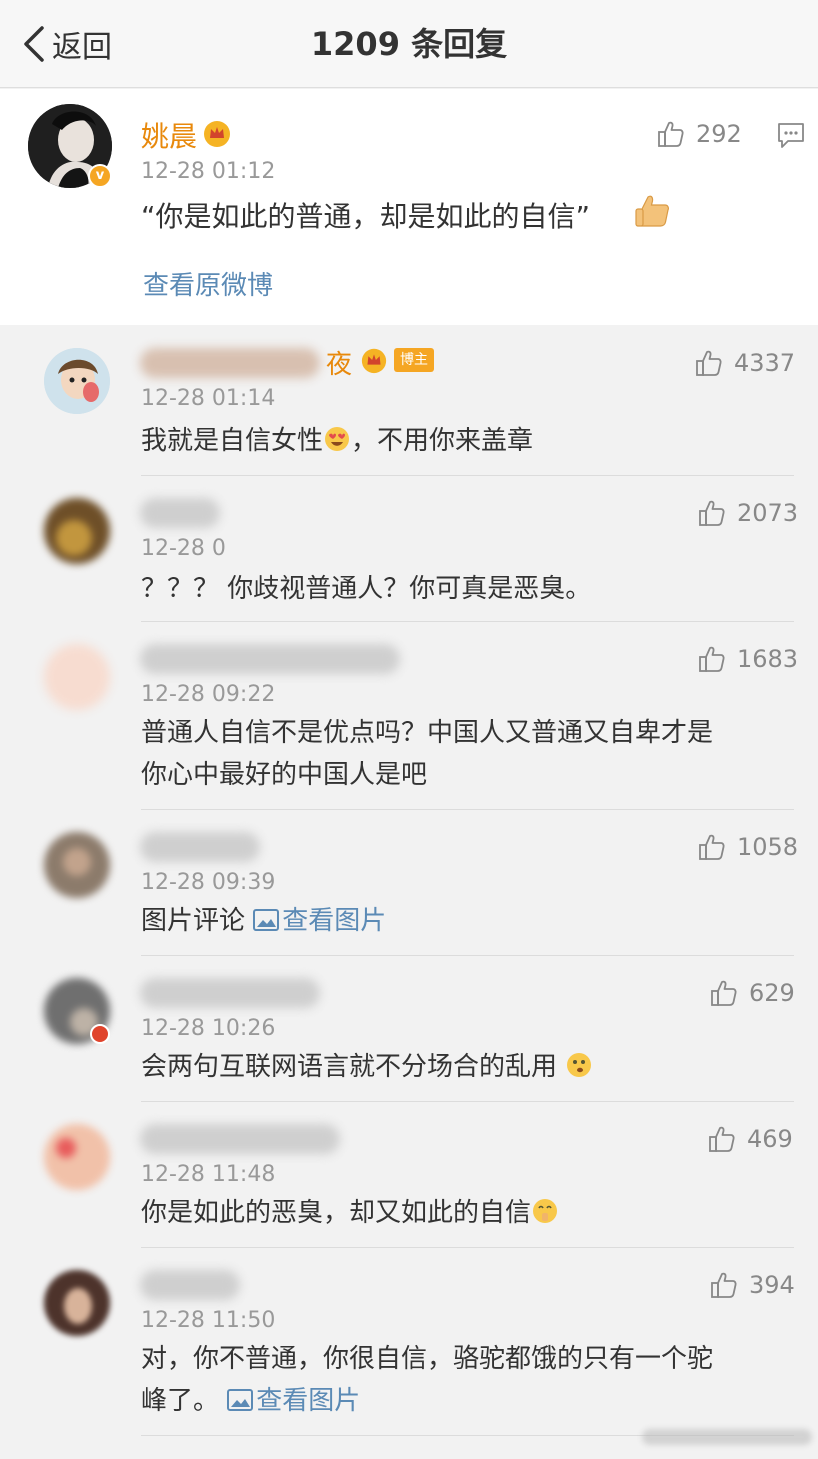 The image size is (818, 1459). Describe the element at coordinates (284, 775) in the screenshot. I see `reply-text-line: 你心中最好的中国人是吧` at that location.